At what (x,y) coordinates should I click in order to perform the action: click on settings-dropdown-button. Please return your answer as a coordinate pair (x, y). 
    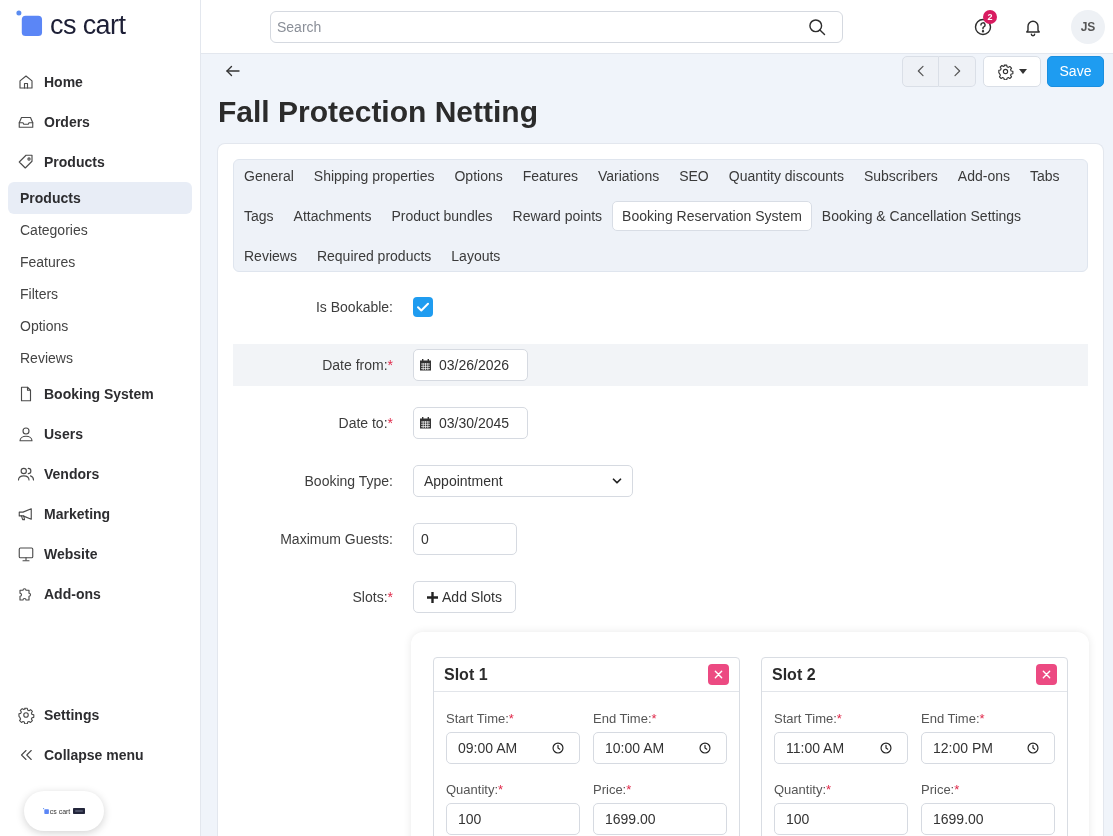
    Looking at the image, I should click on (1012, 71).